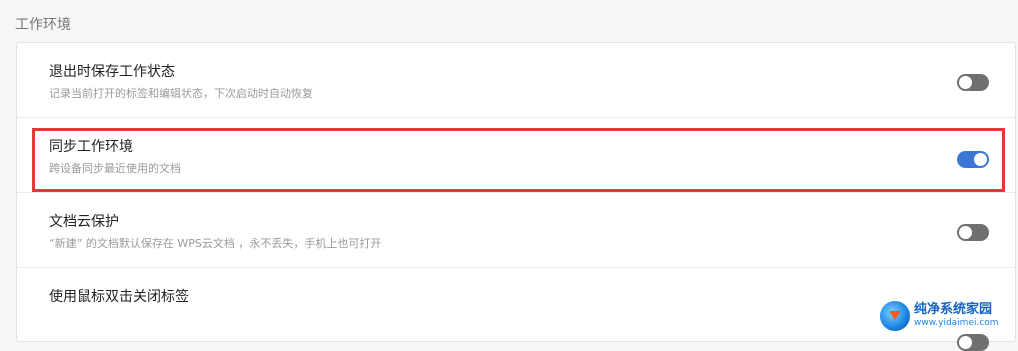 Image resolution: width=1018 pixels, height=351 pixels. Describe the element at coordinates (119, 297) in the screenshot. I see `setting-title: 使用鼠标双击关闭标签` at that location.